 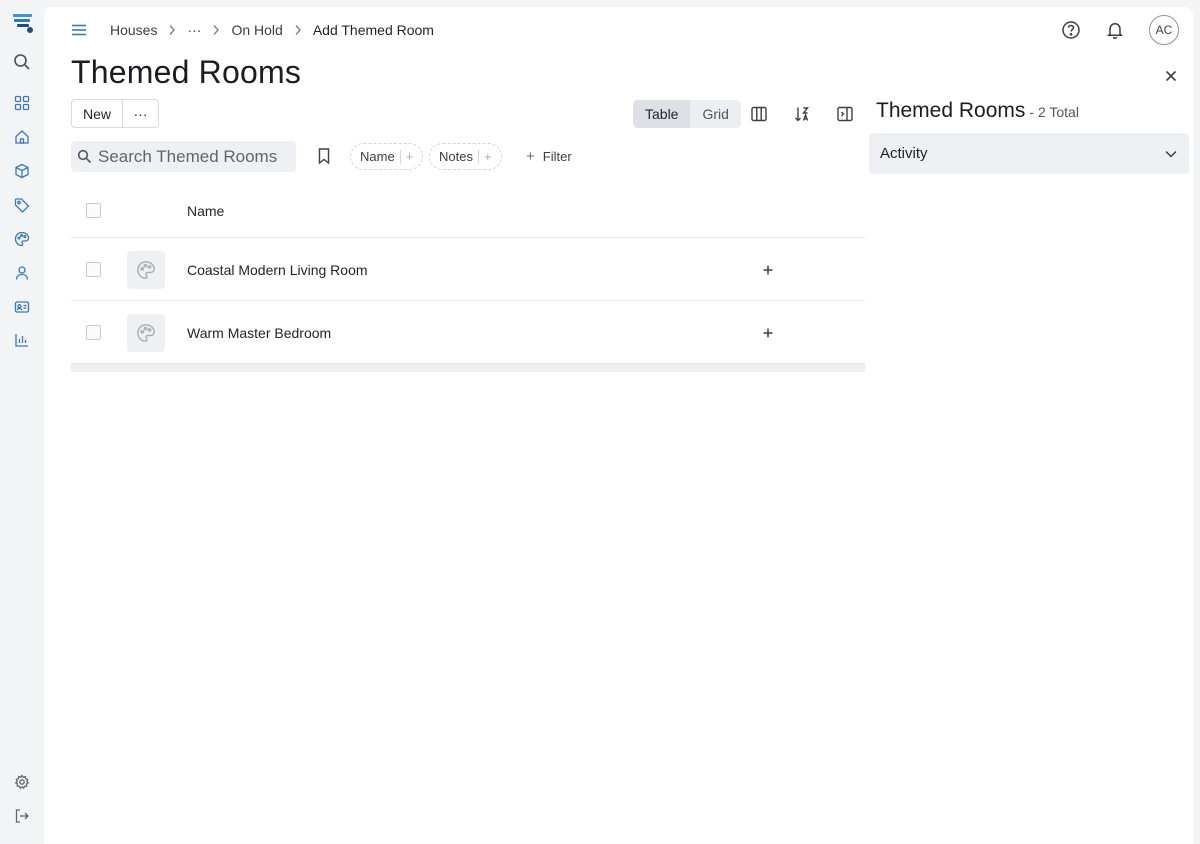 I want to click on filter-button: + Filter, so click(x=549, y=156).